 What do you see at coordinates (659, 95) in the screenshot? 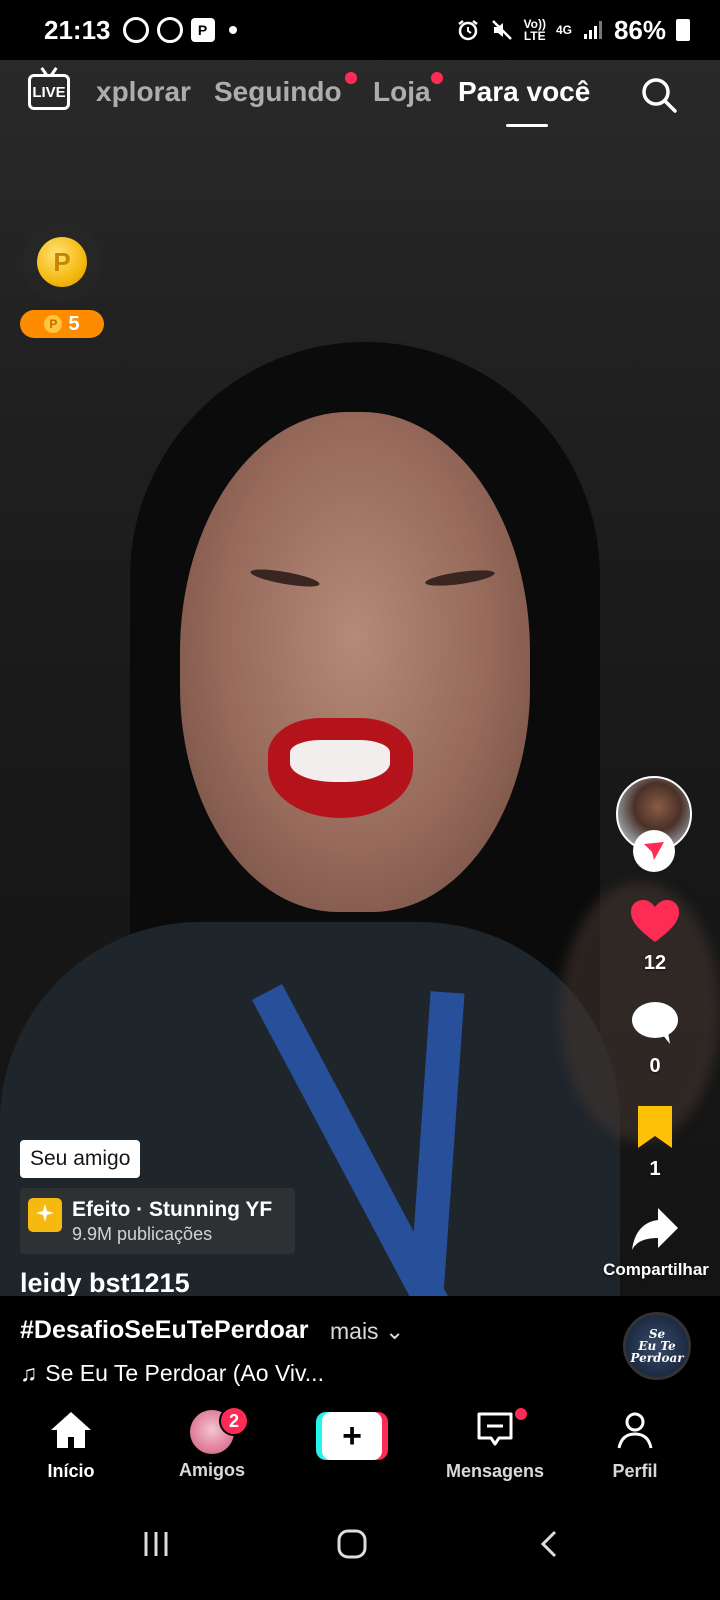
I see `search-icon` at bounding box center [659, 95].